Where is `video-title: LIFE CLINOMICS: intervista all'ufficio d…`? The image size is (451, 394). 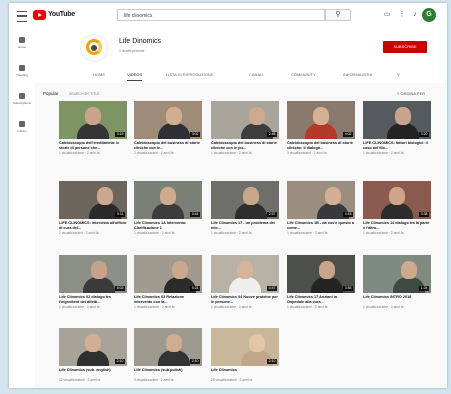 video-title: LIFE CLINOMICS: intervista all'ufficio d… is located at coordinates (93, 226).